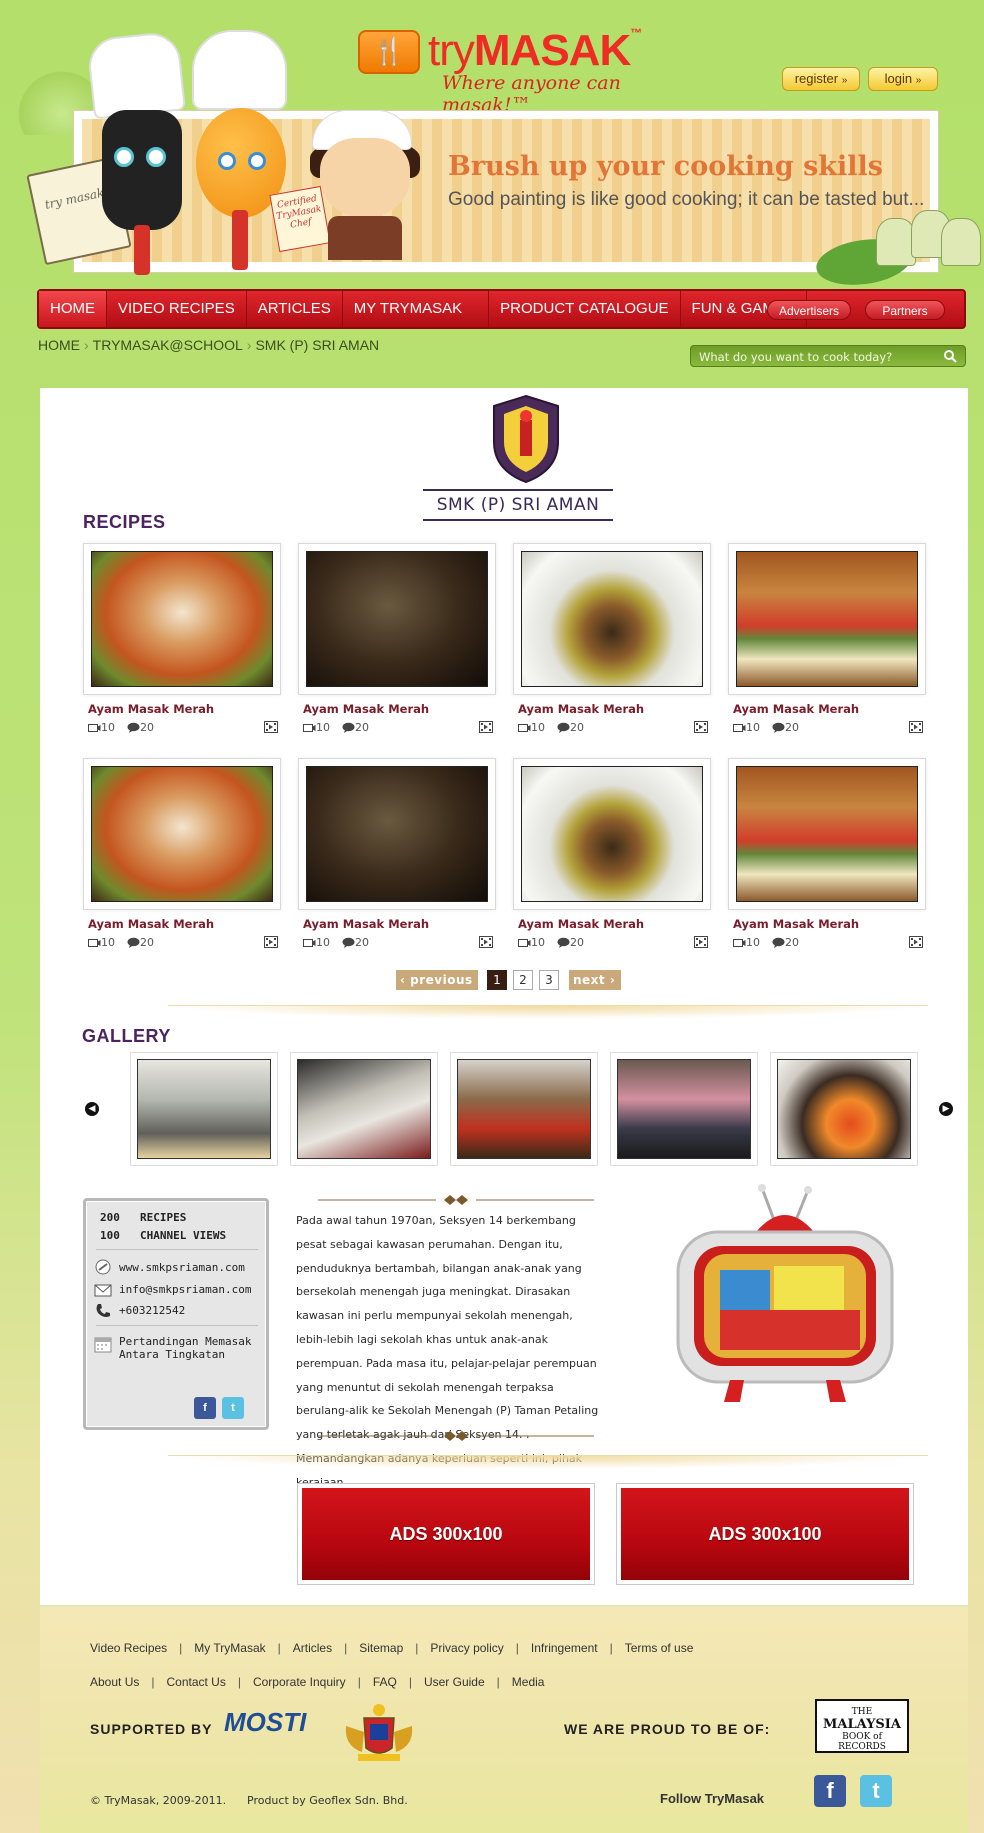 The width and height of the screenshot is (984, 1833). What do you see at coordinates (195, 1682) in the screenshot?
I see `footer-link-contact: Contact Us` at bounding box center [195, 1682].